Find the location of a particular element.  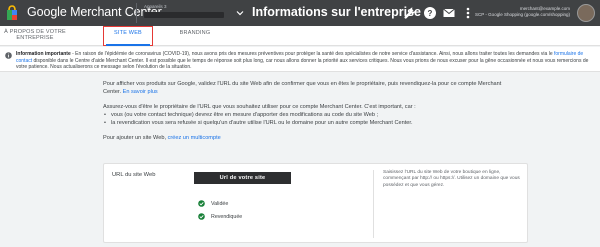

validated-label: Validée is located at coordinates (220, 204).